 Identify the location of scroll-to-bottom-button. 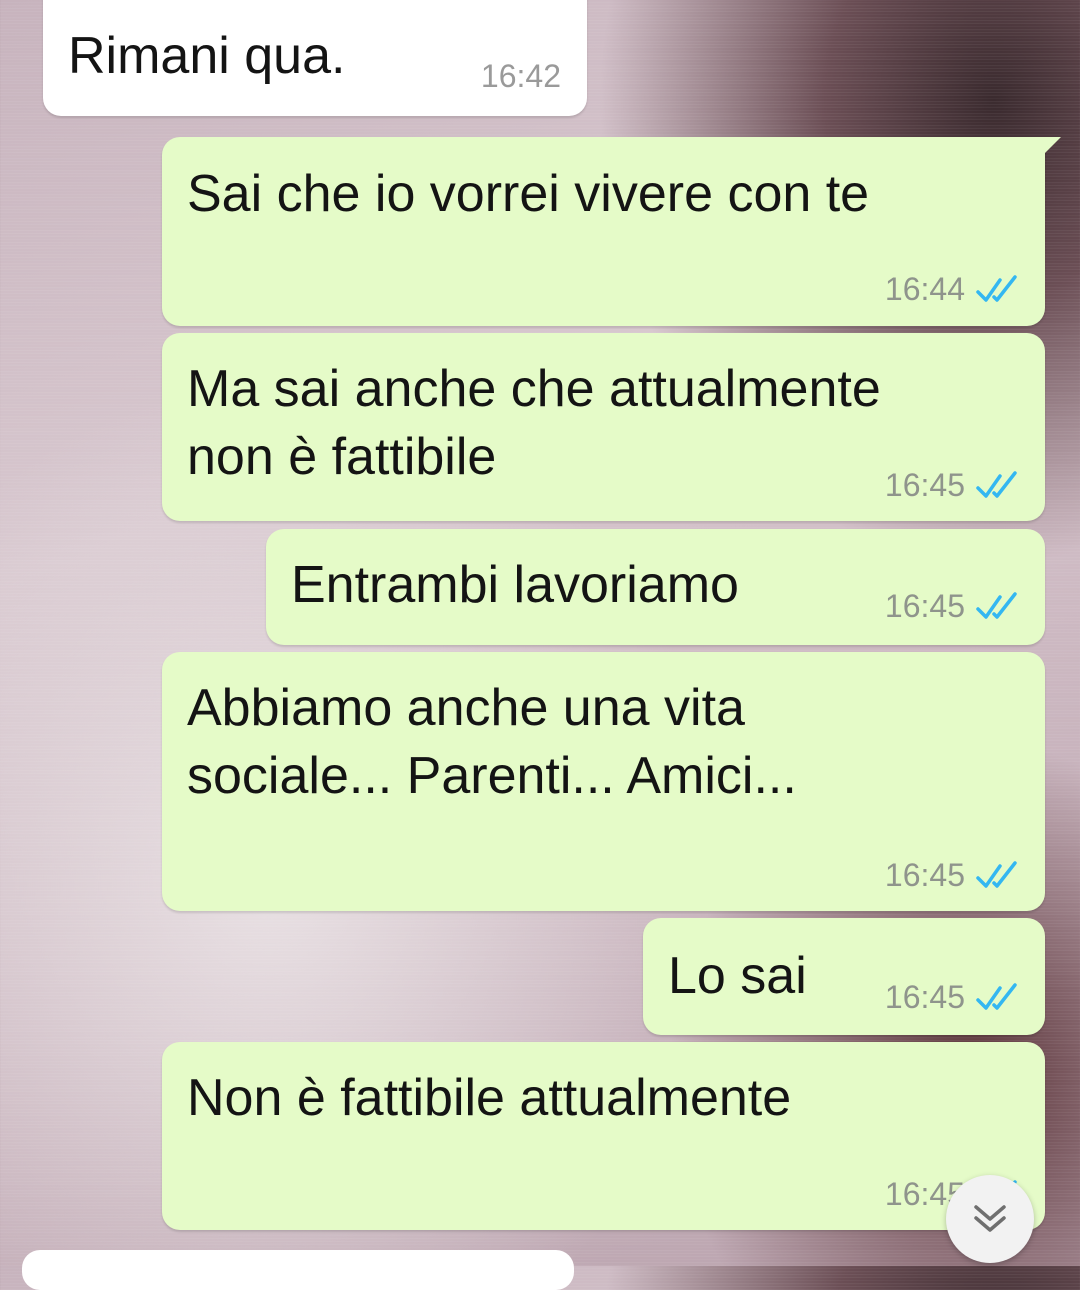
(990, 1219).